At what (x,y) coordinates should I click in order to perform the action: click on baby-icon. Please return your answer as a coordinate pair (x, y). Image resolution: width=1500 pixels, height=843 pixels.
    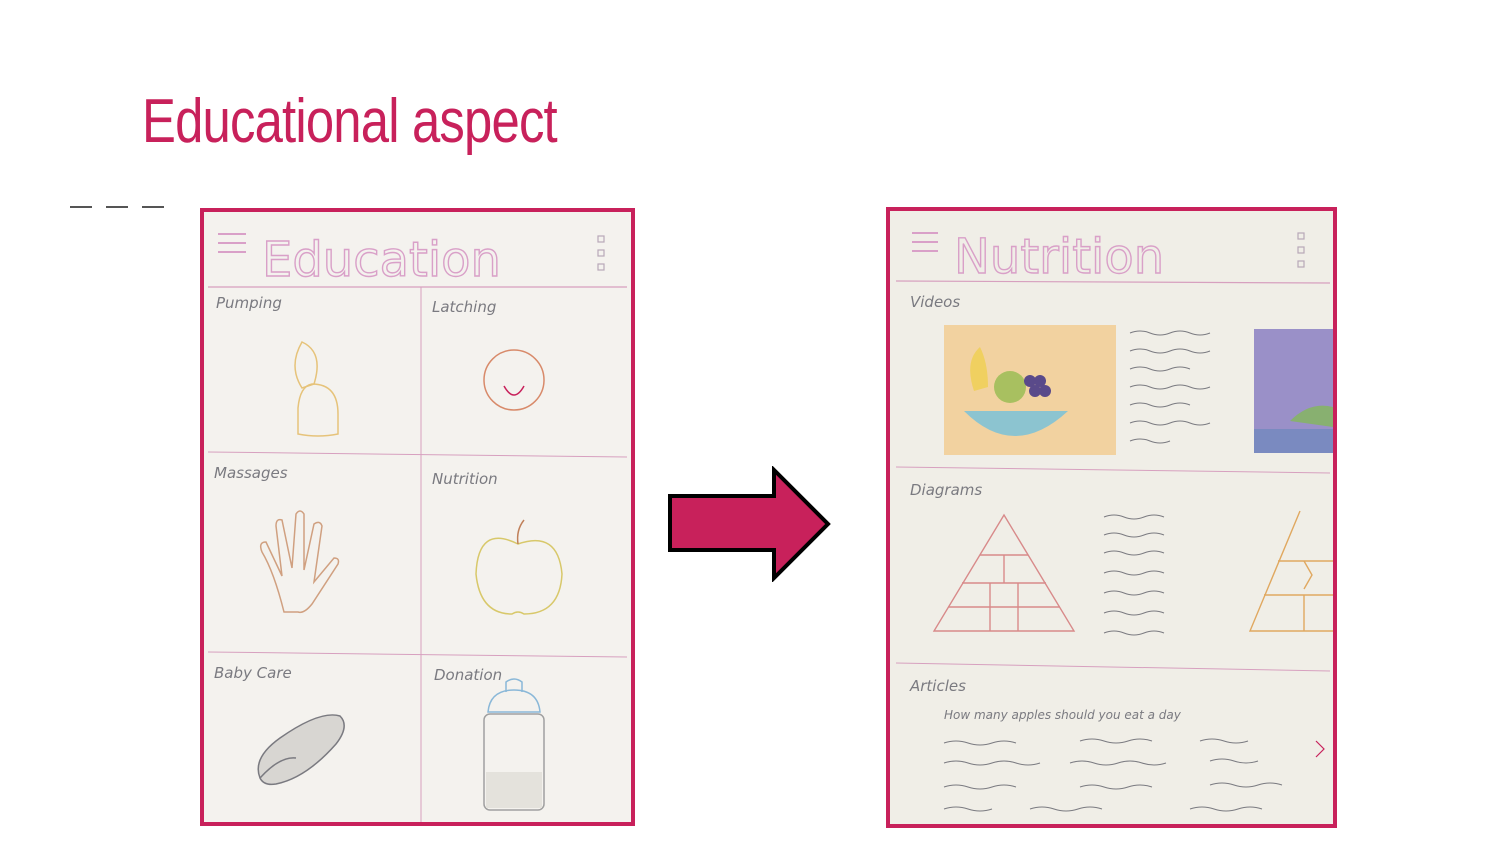
    Looking at the image, I should click on (301, 750).